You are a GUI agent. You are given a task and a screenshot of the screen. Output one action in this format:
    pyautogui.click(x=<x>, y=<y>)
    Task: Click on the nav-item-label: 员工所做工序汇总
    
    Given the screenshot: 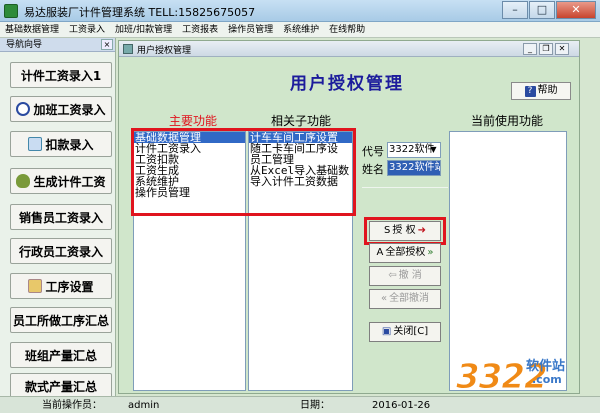 What is the action you would take?
    pyautogui.click(x=60, y=320)
    